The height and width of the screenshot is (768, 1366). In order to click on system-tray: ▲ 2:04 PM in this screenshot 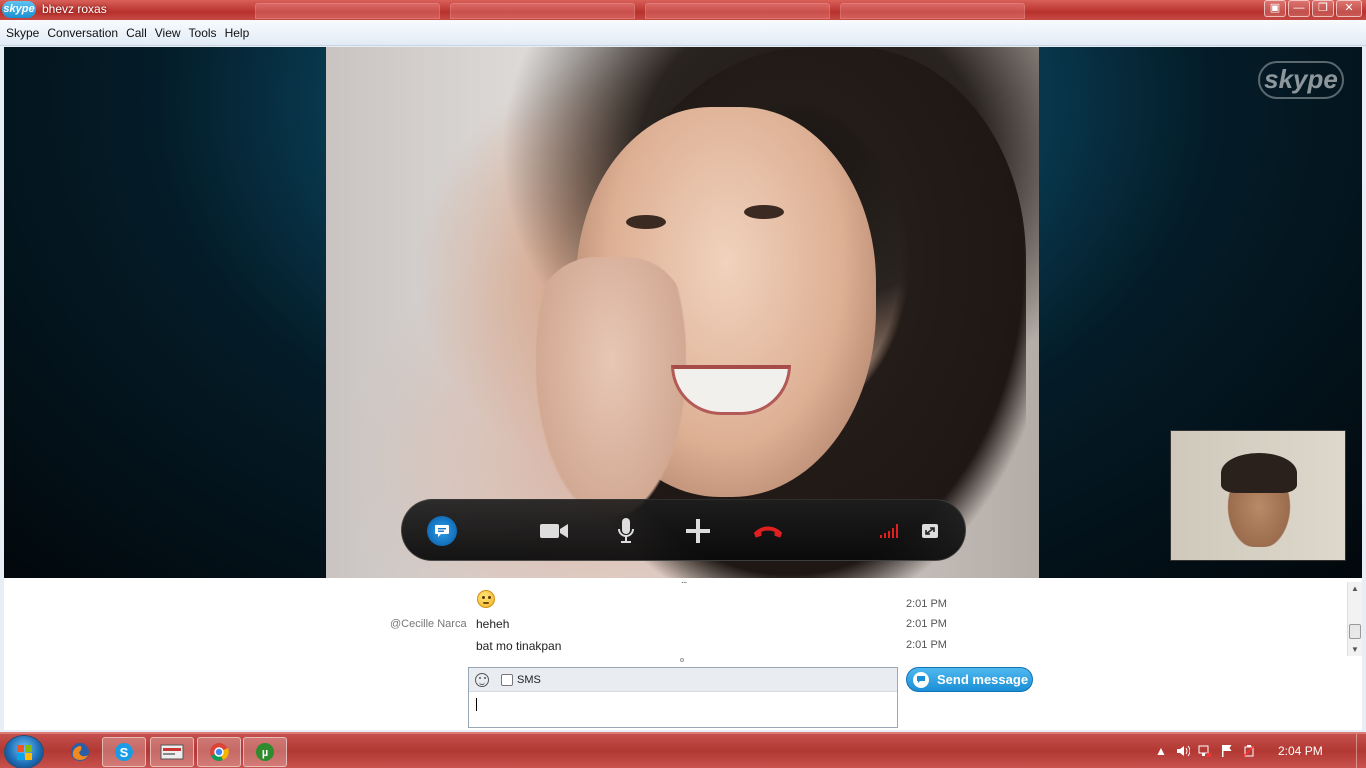, I will do `click(1258, 751)`.